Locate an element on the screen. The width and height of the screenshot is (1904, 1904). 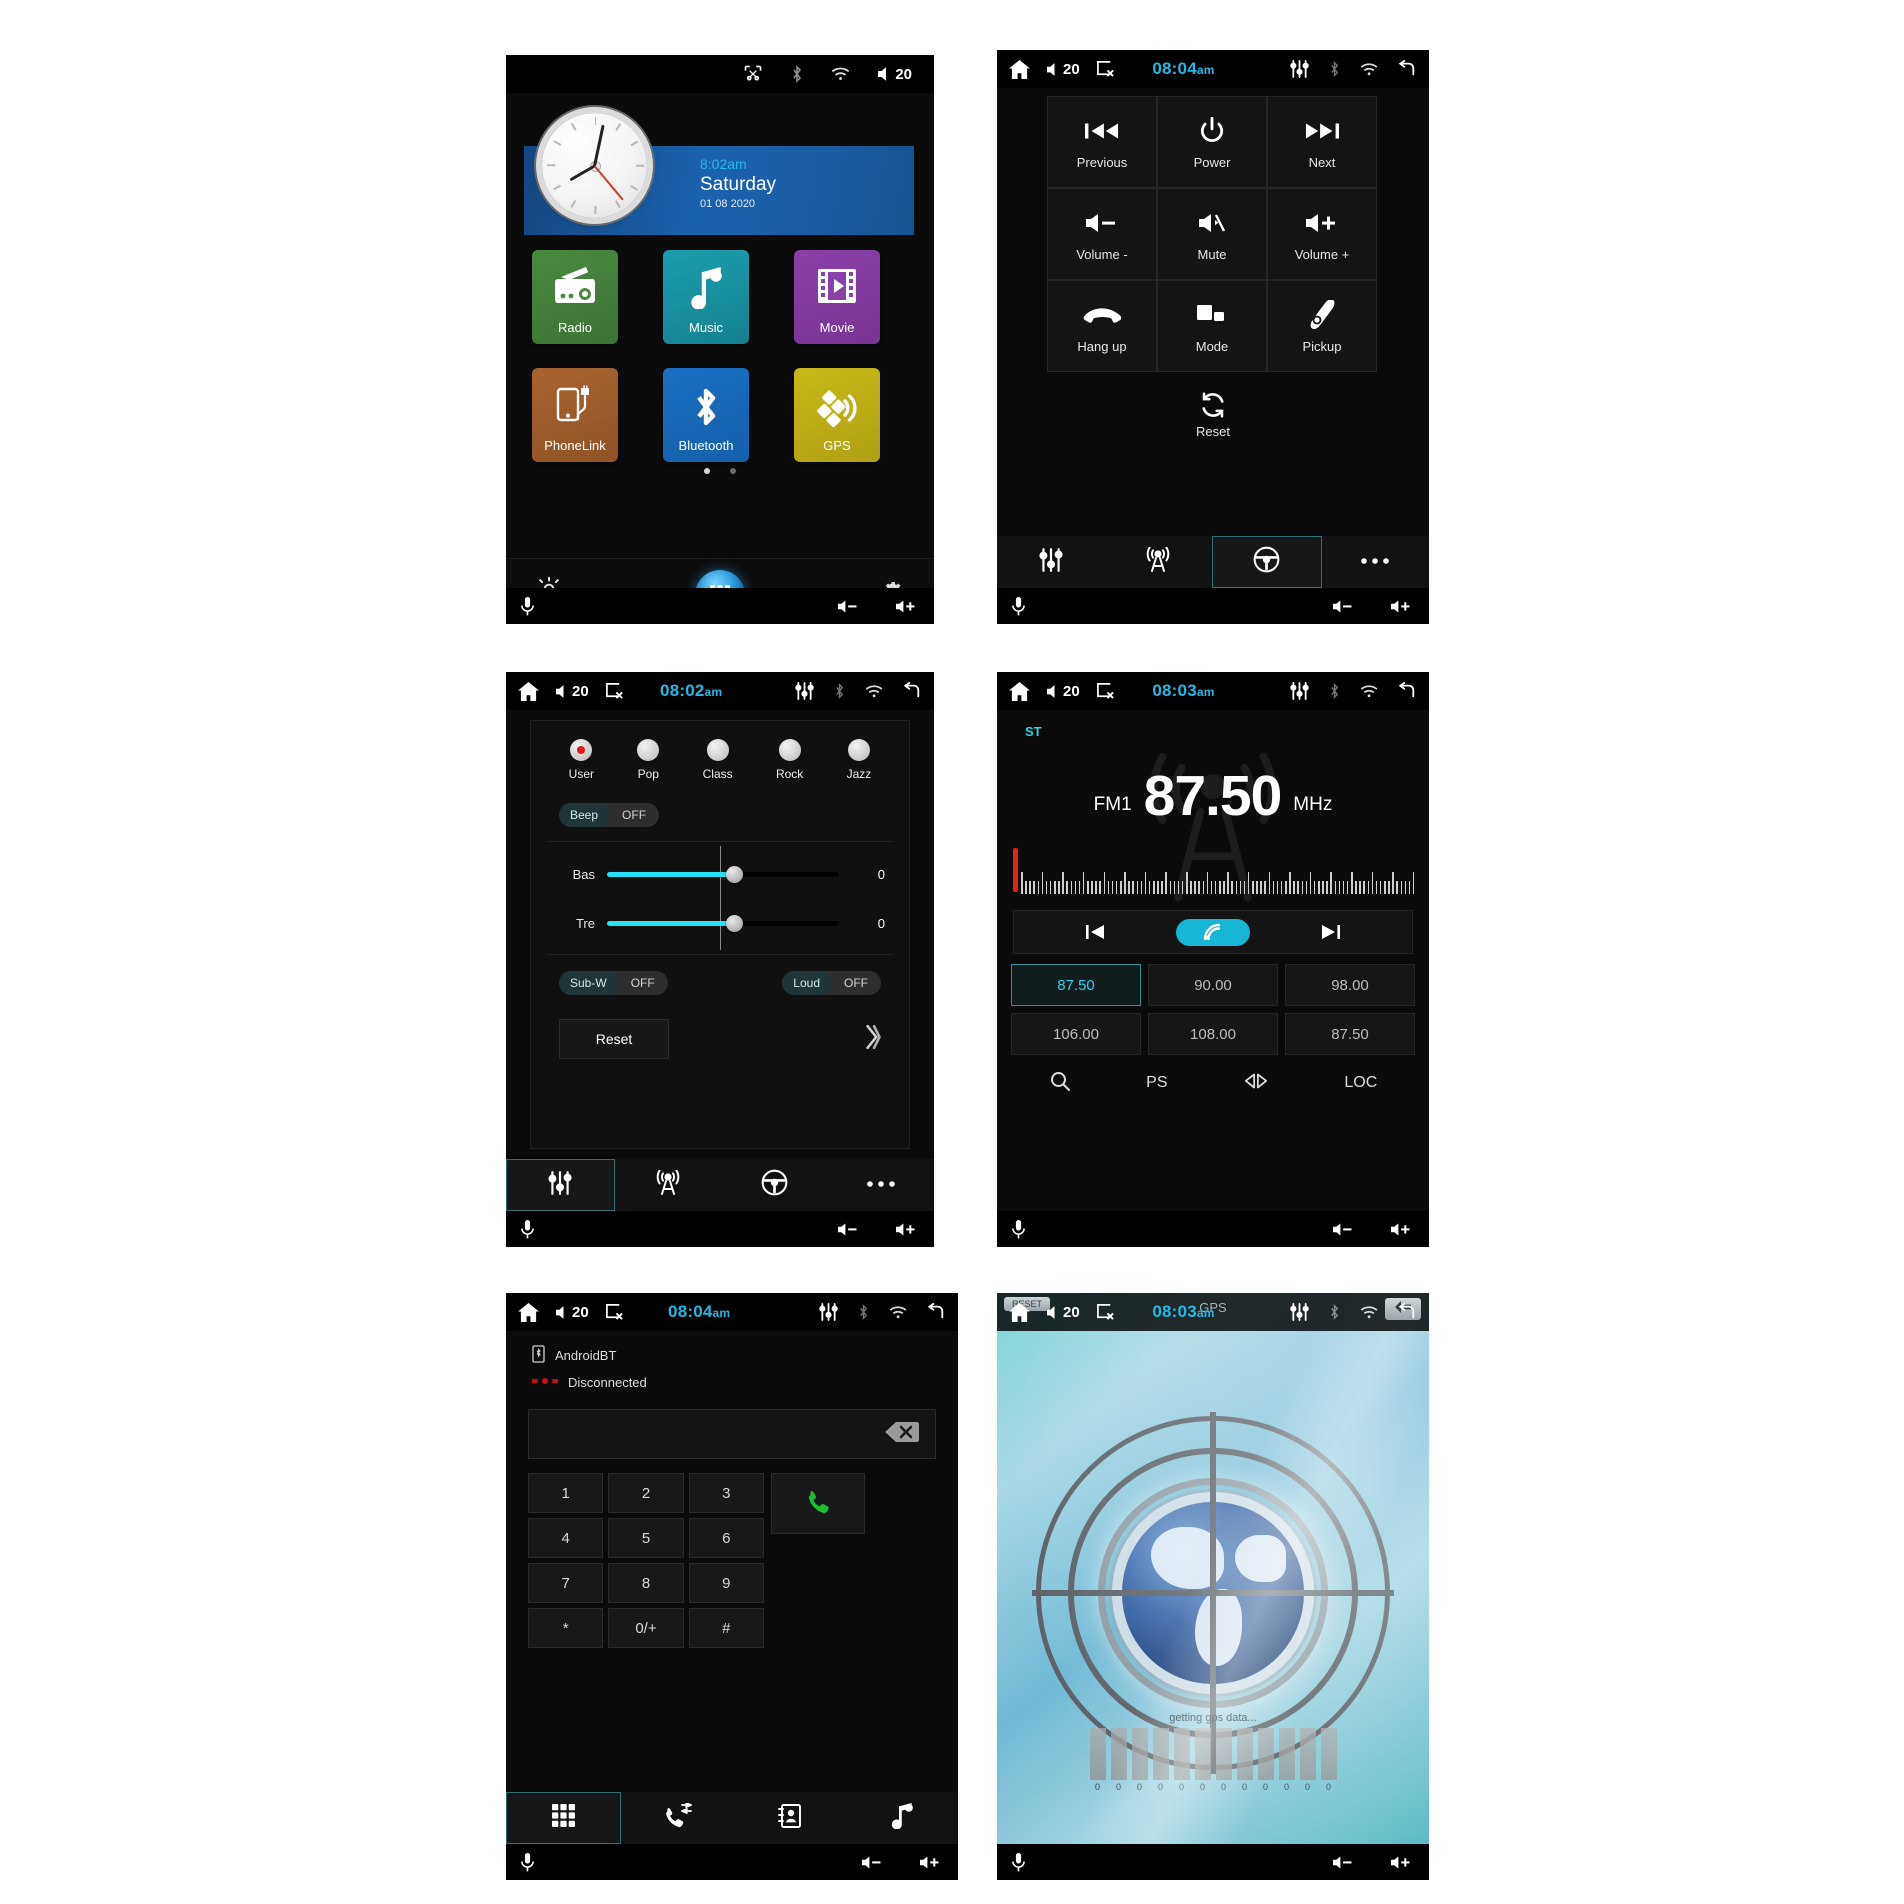
screen-off-icon is located at coordinates (1105, 1312).